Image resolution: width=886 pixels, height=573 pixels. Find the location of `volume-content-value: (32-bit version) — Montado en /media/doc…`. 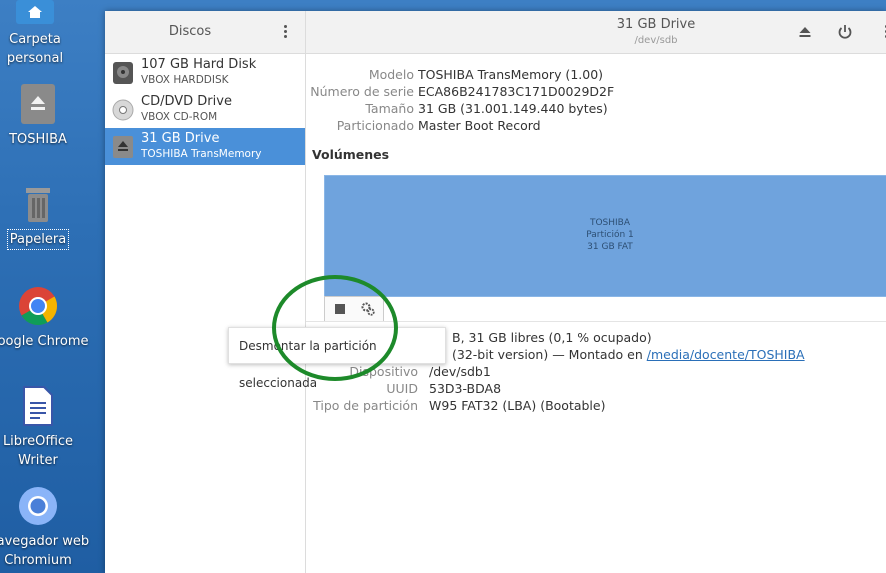

volume-content-value: (32-bit version) — Montado en /media/doc… is located at coordinates (628, 354).